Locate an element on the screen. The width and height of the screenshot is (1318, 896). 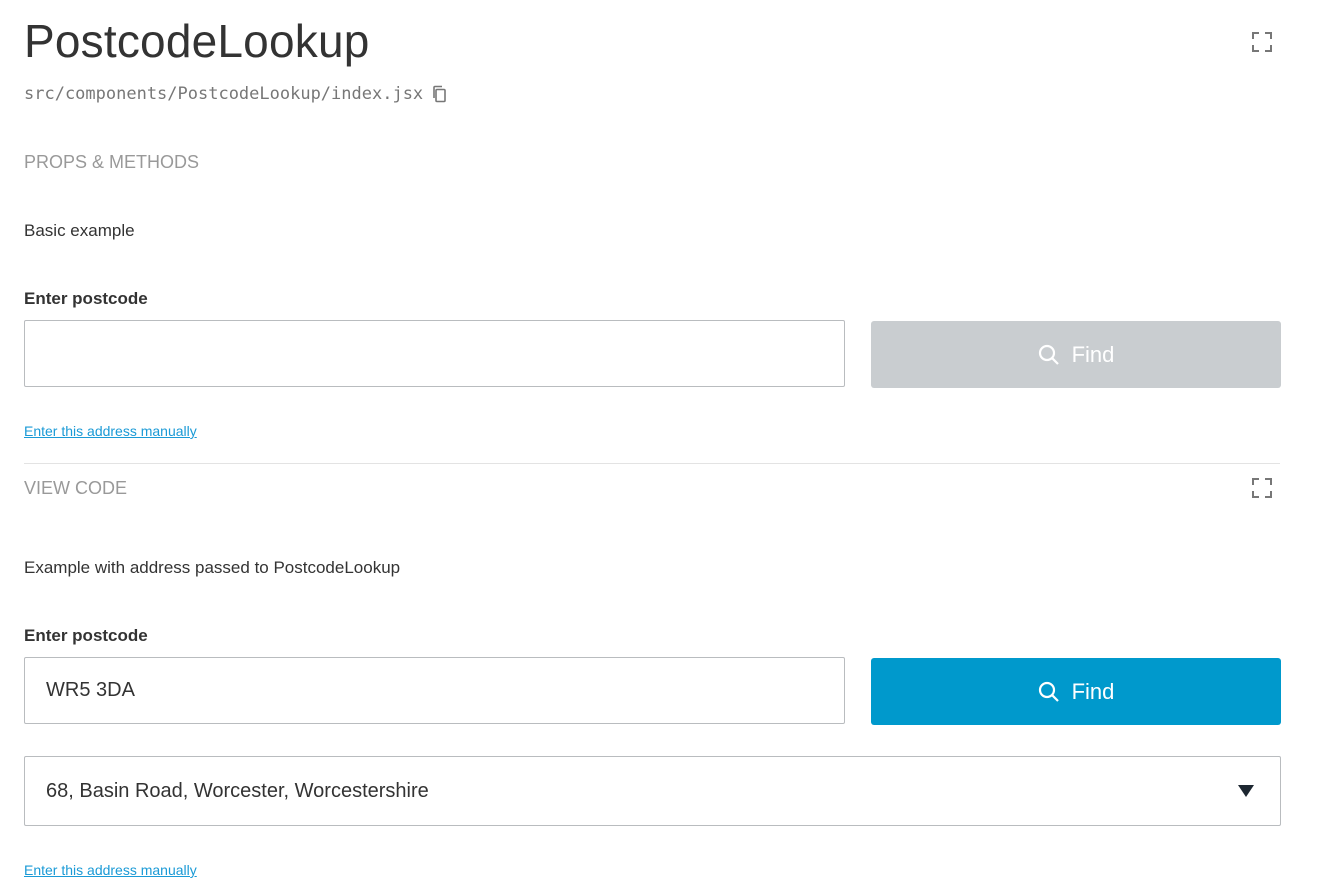
component-path: src/components/PostcodeLookup/index.jsx is located at coordinates (235, 94).